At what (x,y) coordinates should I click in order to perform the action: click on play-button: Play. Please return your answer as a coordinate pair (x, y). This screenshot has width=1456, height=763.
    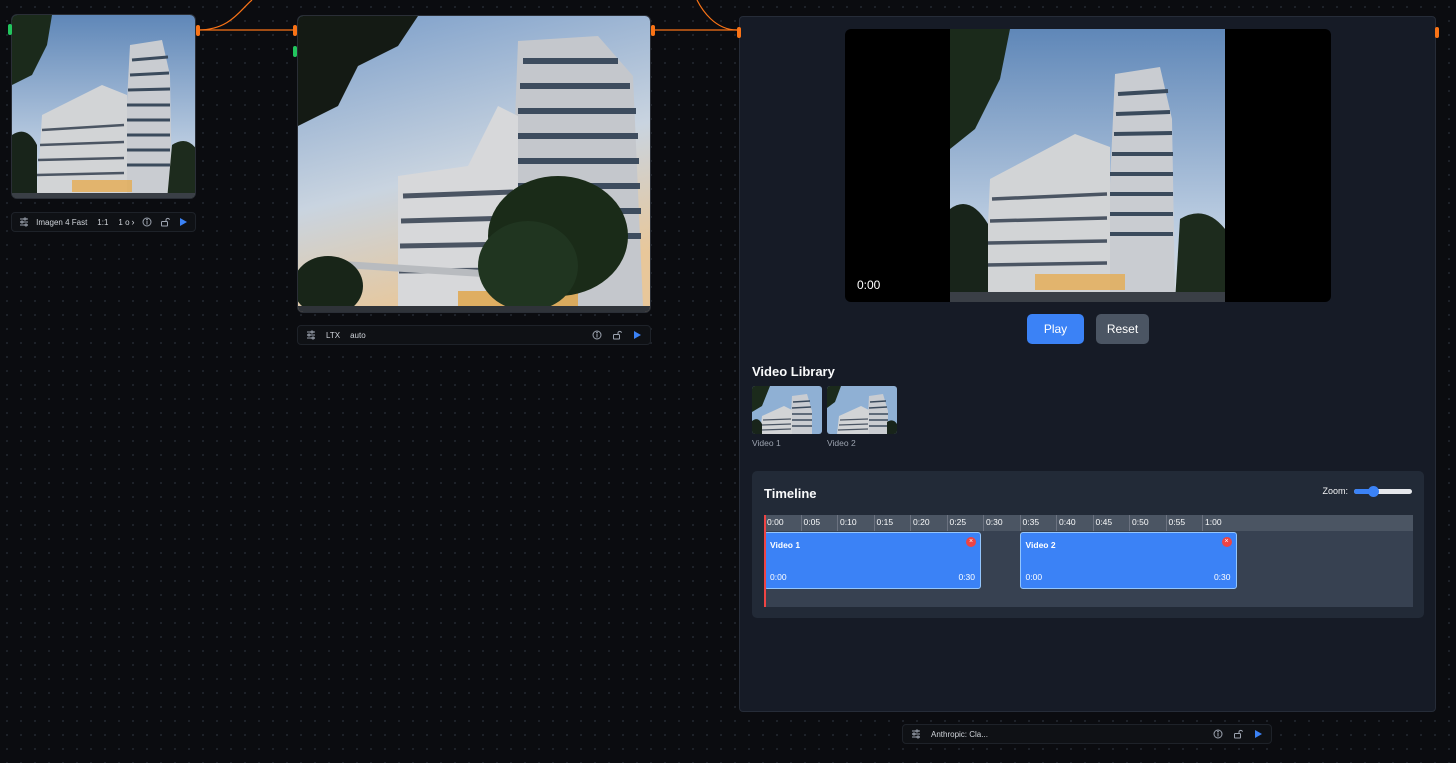
    Looking at the image, I should click on (1055, 329).